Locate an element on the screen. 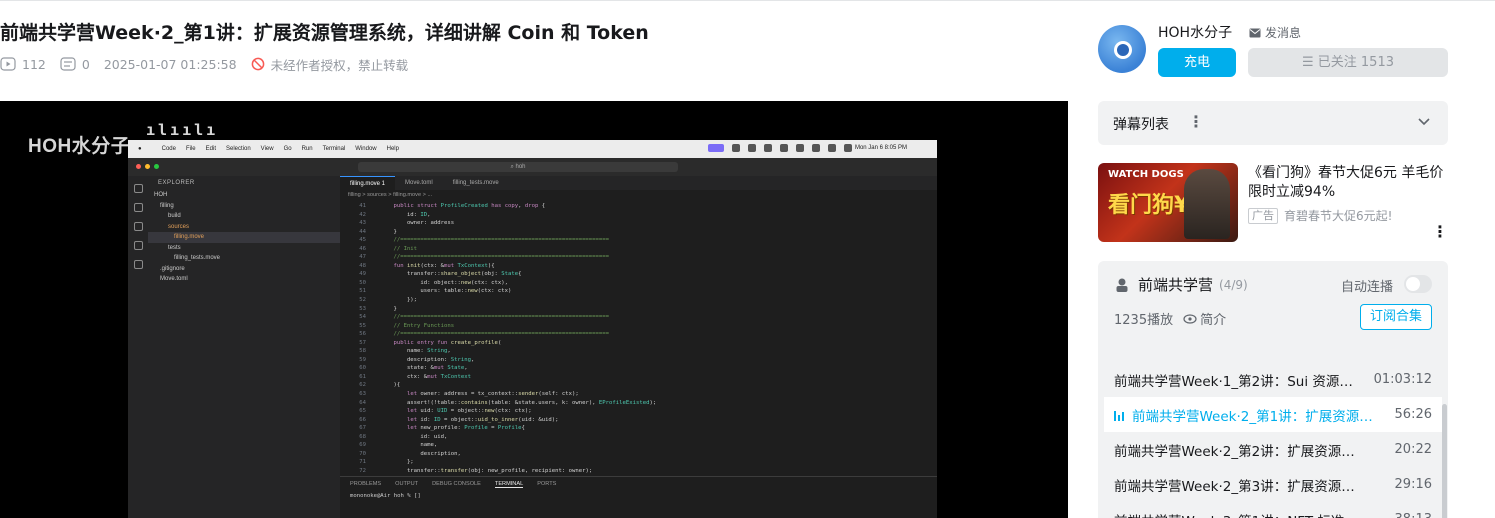 This screenshot has height=518, width=1495. mac-menu-item: Run is located at coordinates (307, 149).